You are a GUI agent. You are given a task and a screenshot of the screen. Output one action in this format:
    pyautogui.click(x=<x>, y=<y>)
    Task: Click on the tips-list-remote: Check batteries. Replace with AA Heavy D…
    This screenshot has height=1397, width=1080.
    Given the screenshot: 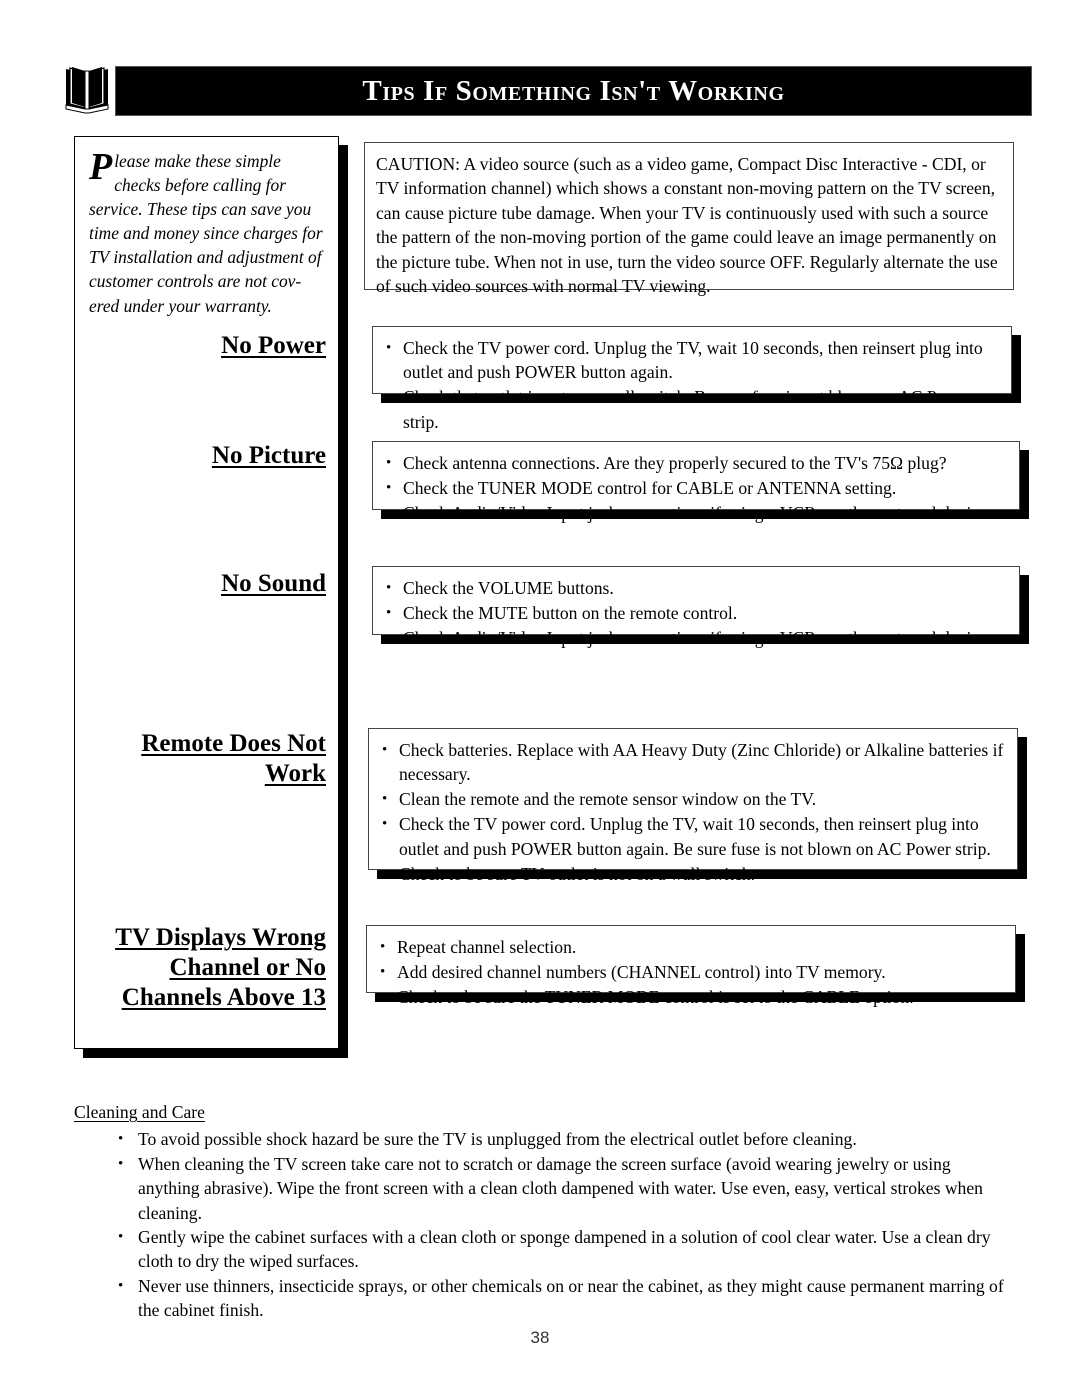 What is the action you would take?
    pyautogui.click(x=693, y=812)
    